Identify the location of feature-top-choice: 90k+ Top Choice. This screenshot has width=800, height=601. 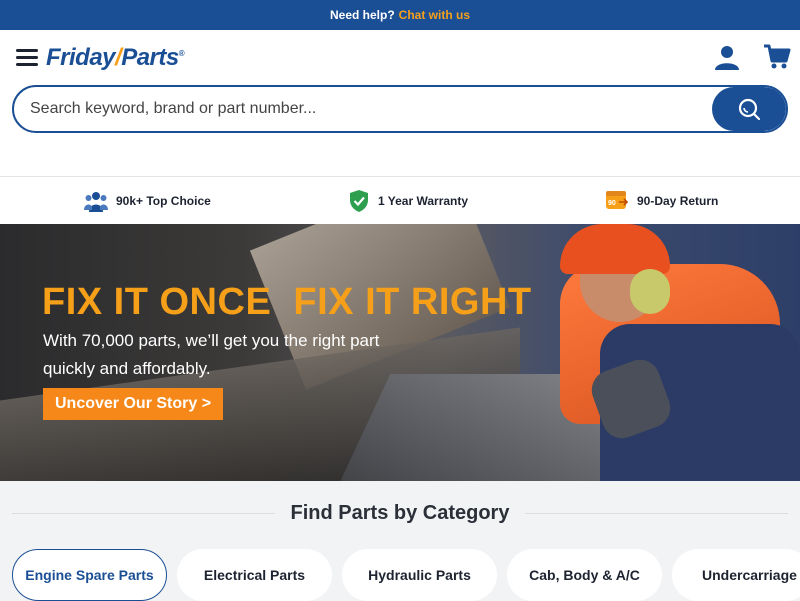
(147, 201).